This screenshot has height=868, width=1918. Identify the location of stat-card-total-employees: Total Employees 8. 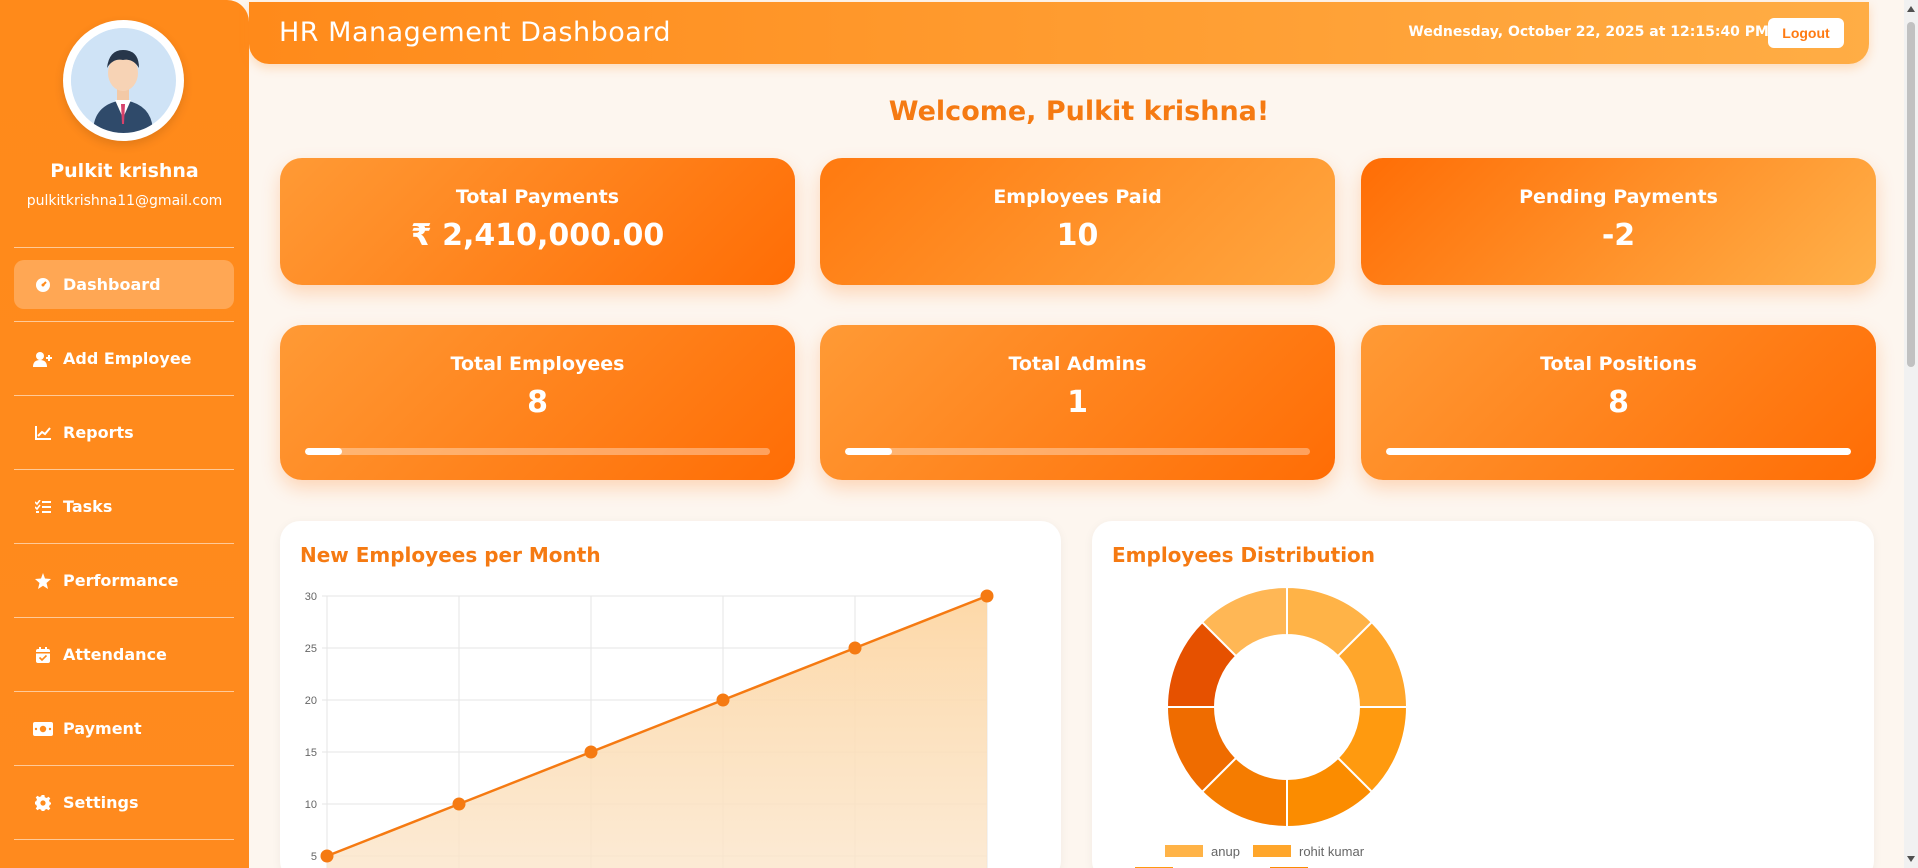
(537, 402).